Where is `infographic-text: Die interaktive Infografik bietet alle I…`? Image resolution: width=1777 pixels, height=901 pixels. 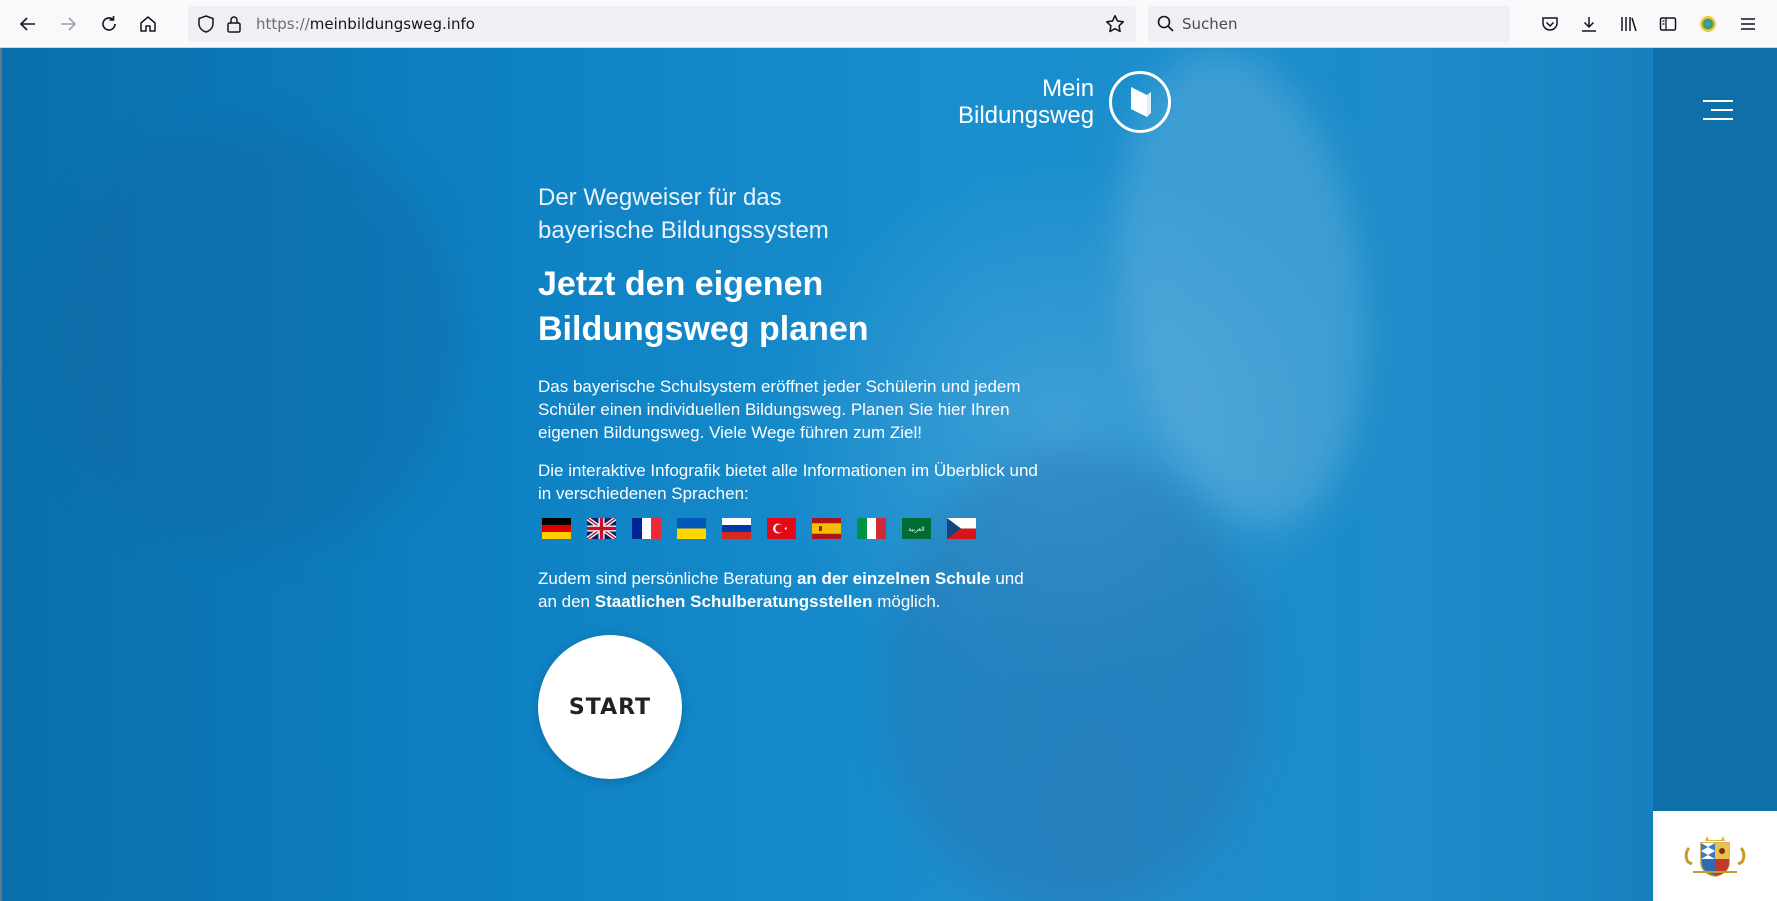
infographic-text: Die interaktive Infografik bietet alle I… is located at coordinates (788, 482).